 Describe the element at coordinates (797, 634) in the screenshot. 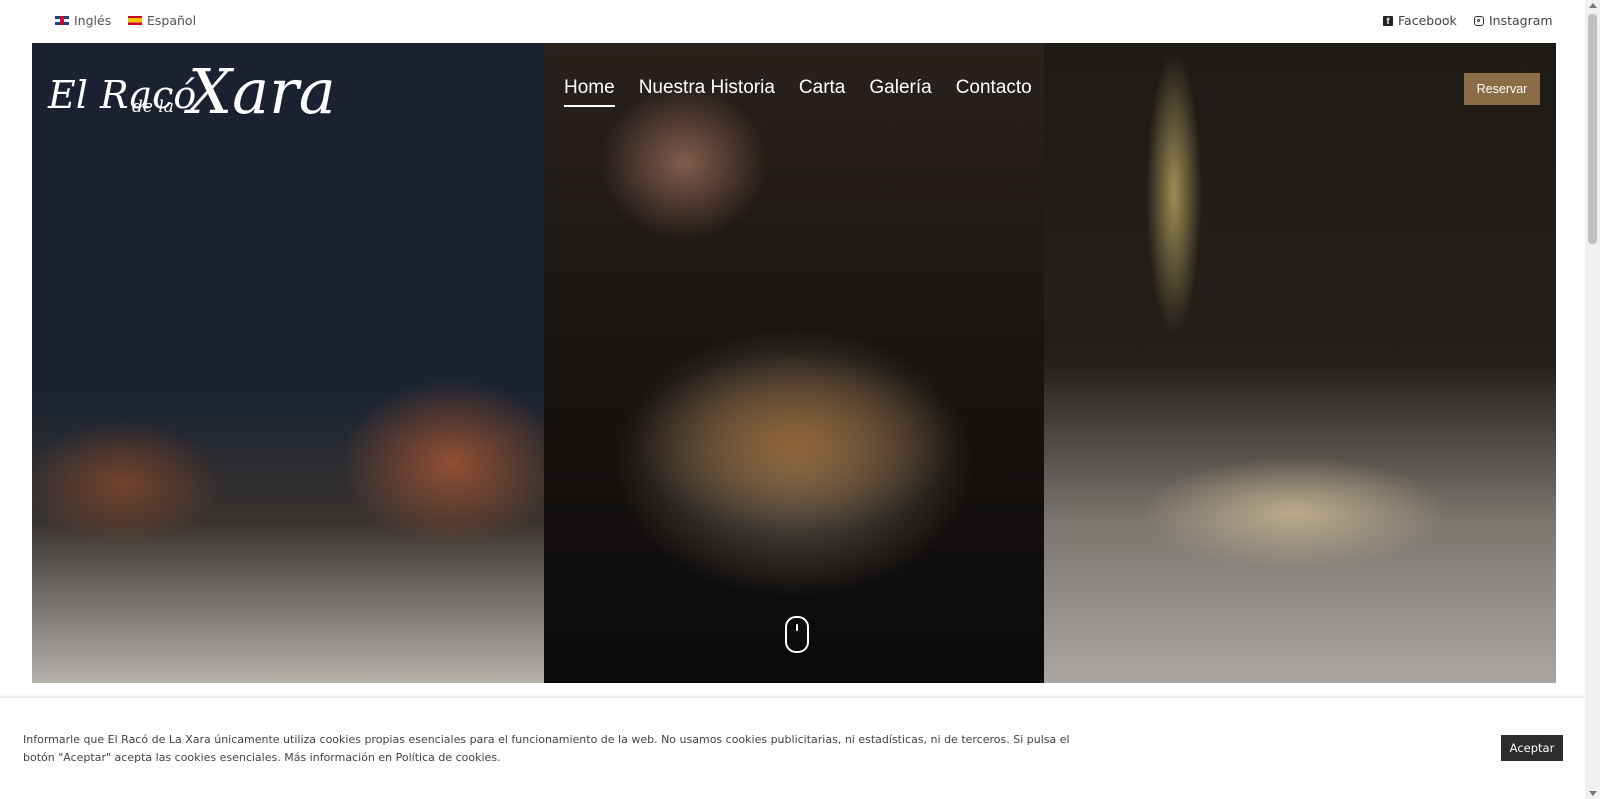

I see `scroll-down-mouse-icon` at that location.